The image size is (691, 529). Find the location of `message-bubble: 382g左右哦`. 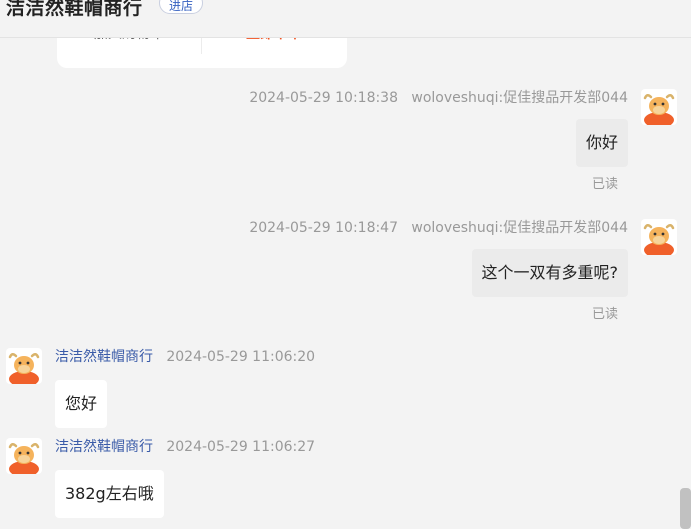

message-bubble: 382g左右哦 is located at coordinates (109, 494).